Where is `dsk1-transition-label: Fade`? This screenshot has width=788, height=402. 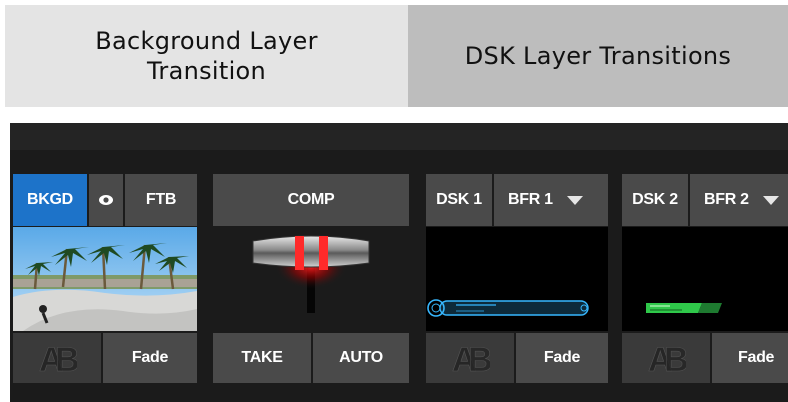
dsk1-transition-label: Fade is located at coordinates (562, 357).